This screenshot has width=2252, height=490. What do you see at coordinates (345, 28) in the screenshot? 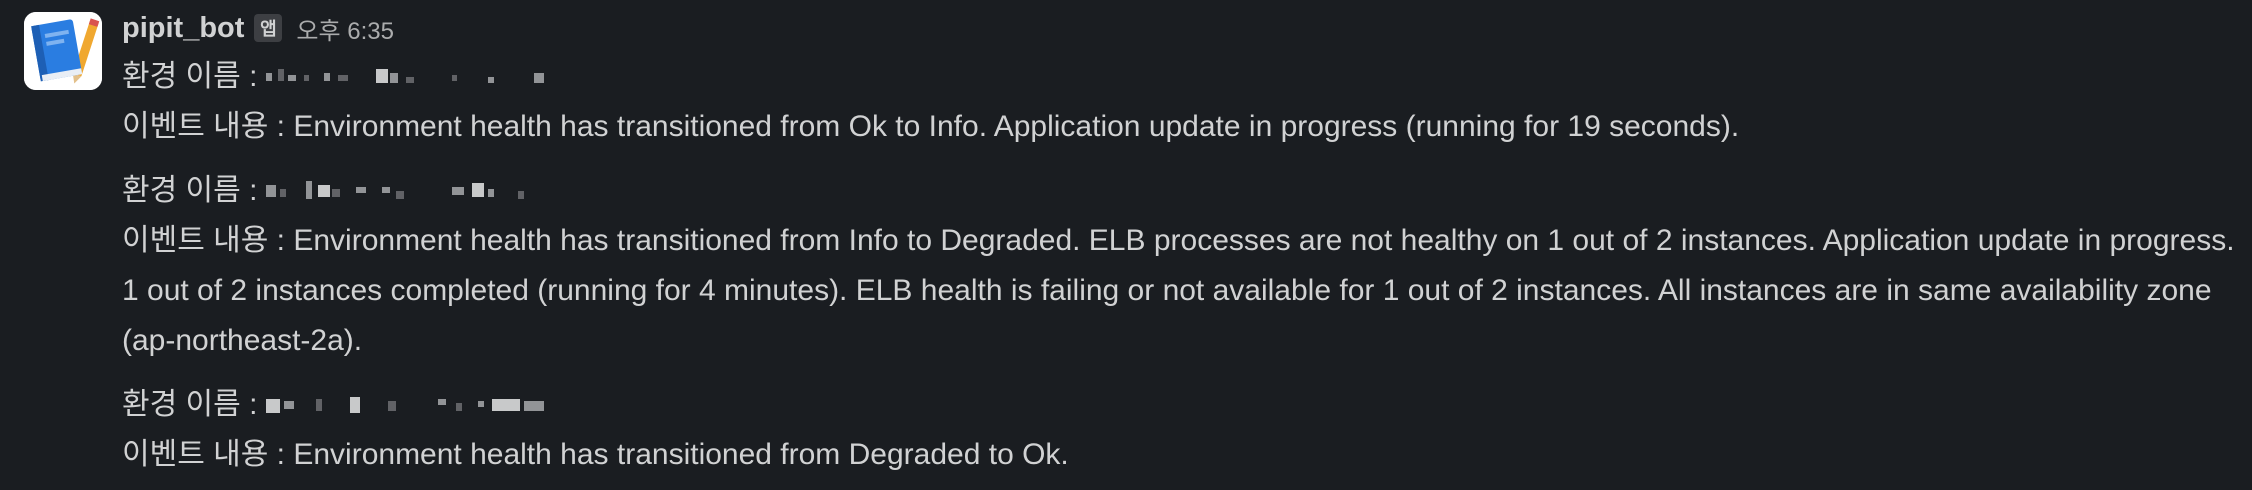
I see `timestamp: 오후 6:35` at bounding box center [345, 28].